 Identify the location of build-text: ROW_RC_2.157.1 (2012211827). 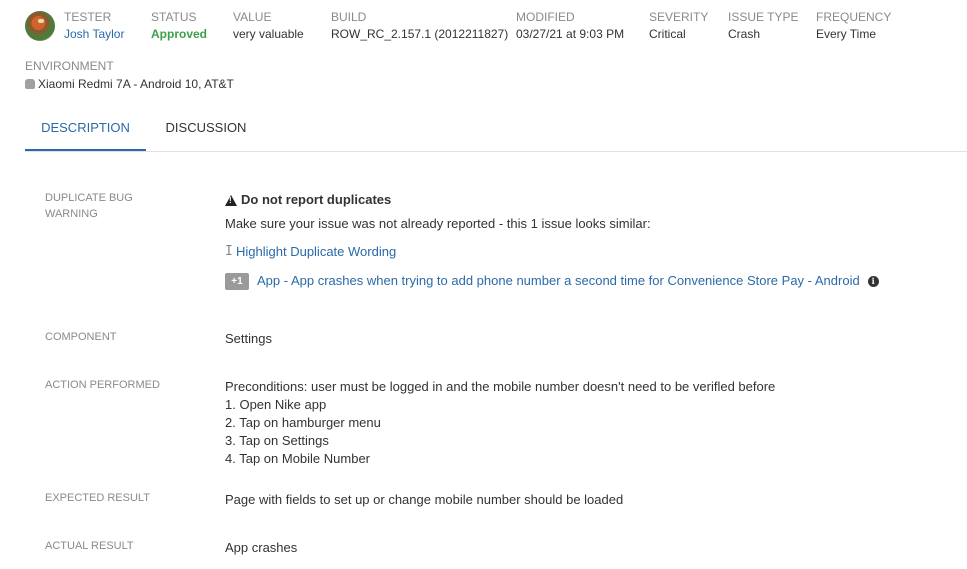
(420, 34).